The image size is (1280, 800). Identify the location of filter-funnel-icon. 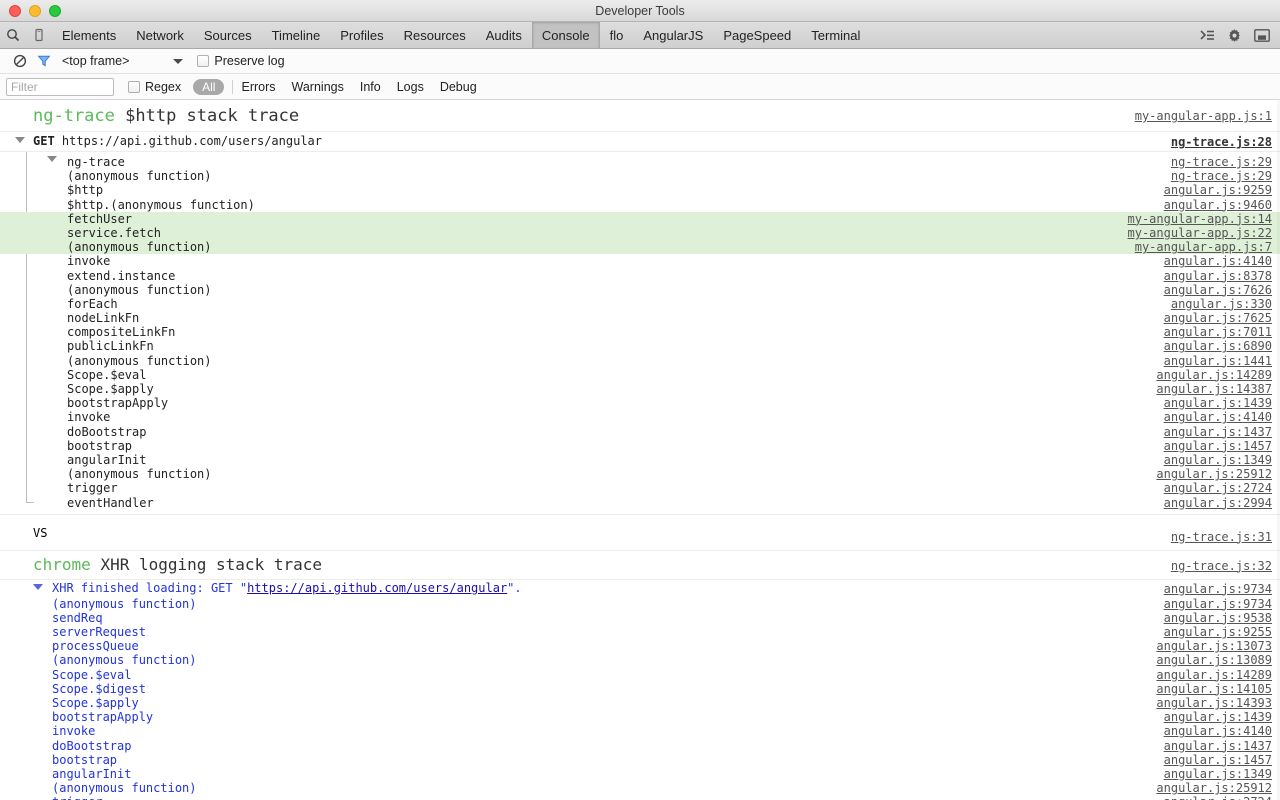
(44, 61).